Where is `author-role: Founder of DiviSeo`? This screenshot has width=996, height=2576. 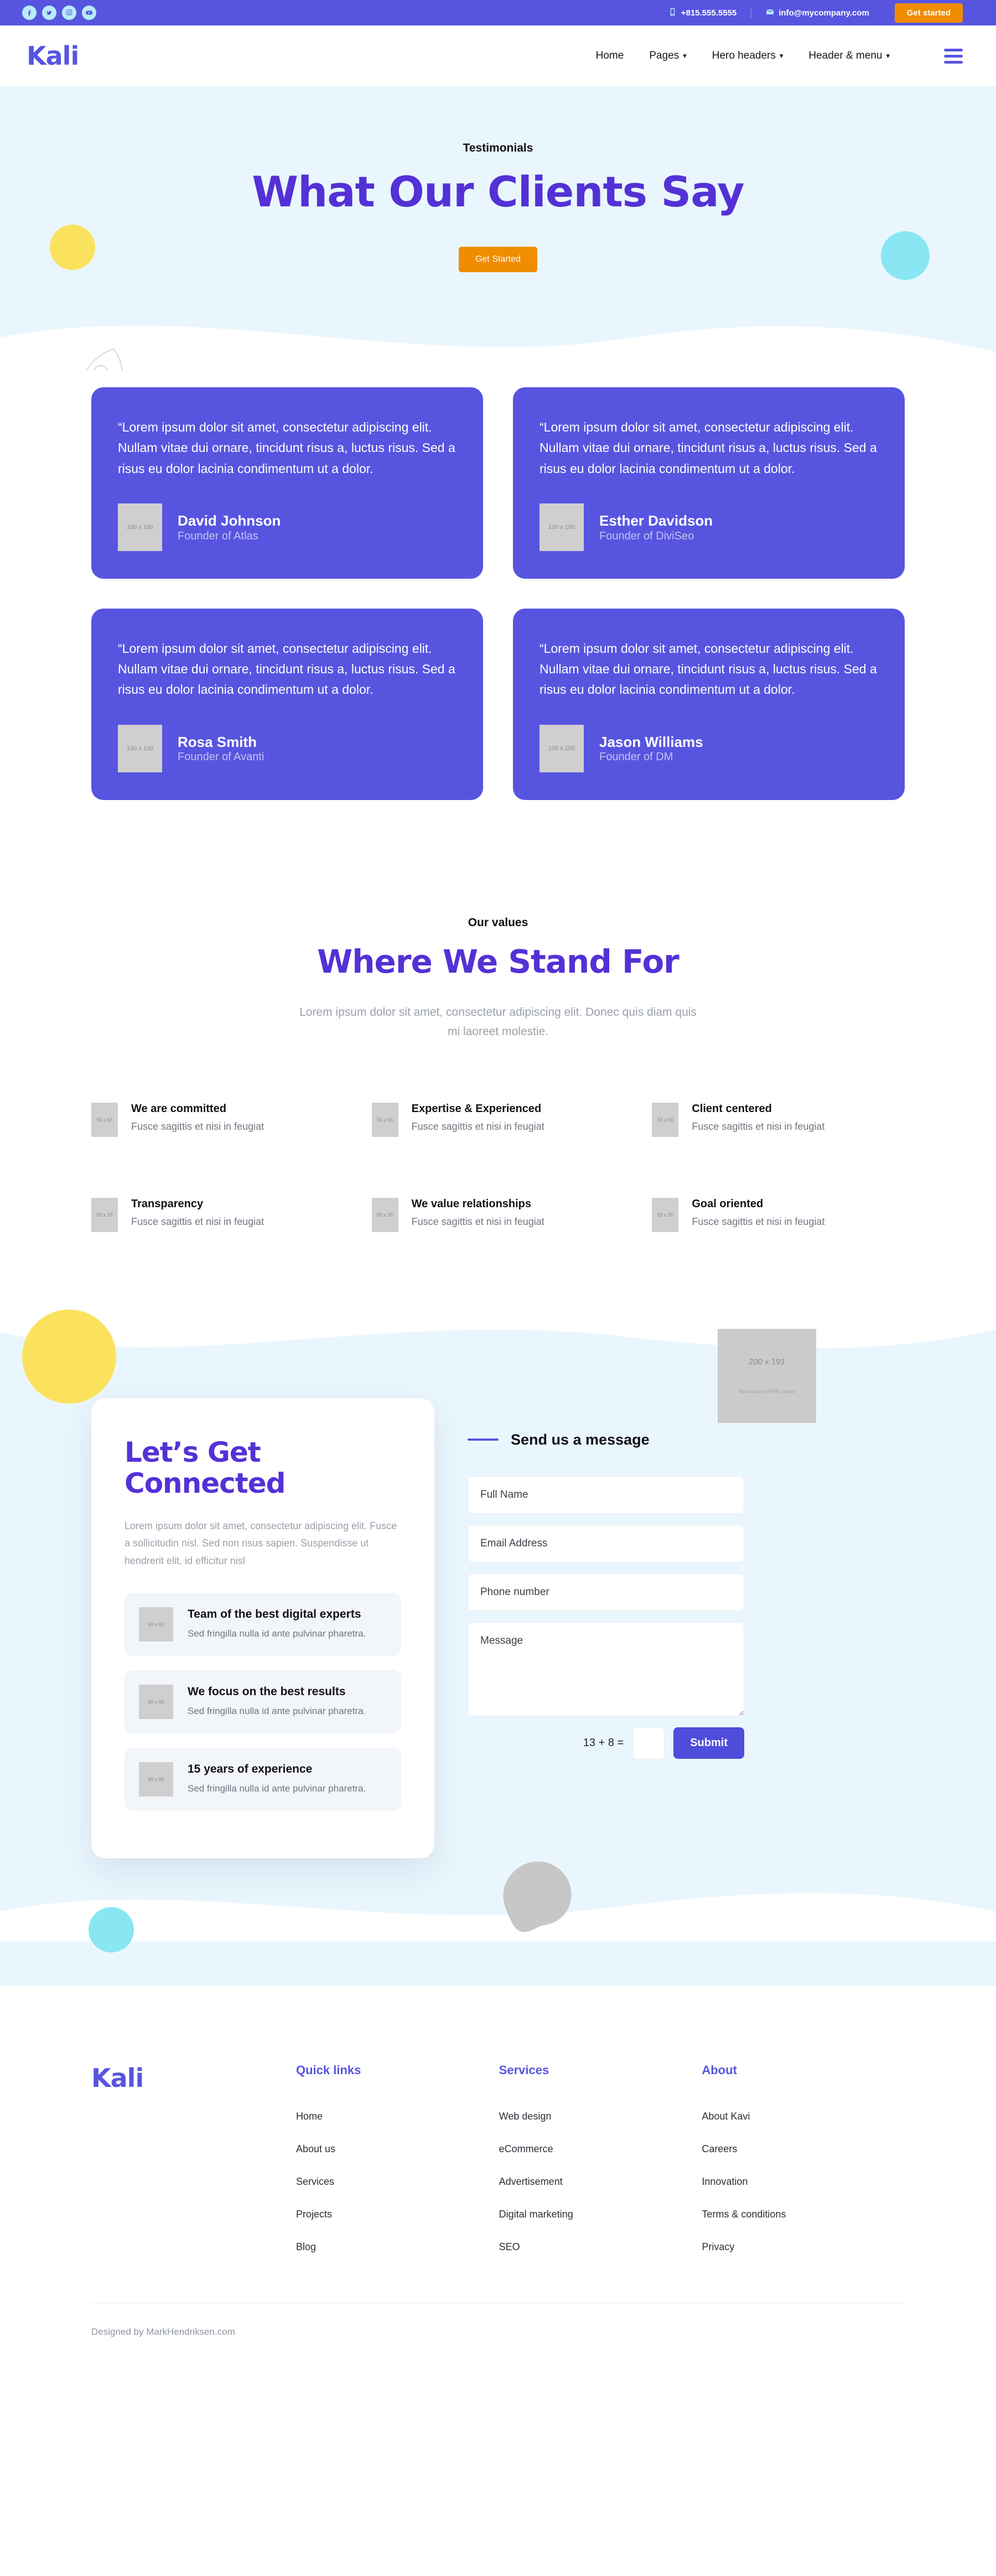 author-role: Founder of DiviSeo is located at coordinates (646, 535).